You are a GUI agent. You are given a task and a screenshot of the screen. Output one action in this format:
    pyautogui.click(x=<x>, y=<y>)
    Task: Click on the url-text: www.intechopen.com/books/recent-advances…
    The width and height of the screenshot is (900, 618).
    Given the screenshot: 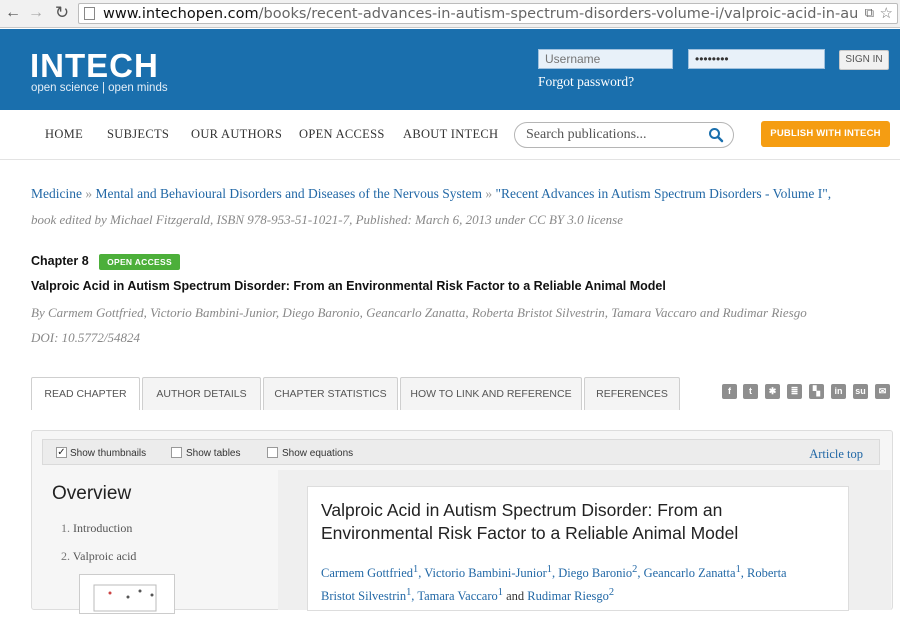 What is the action you would take?
    pyautogui.click(x=480, y=14)
    